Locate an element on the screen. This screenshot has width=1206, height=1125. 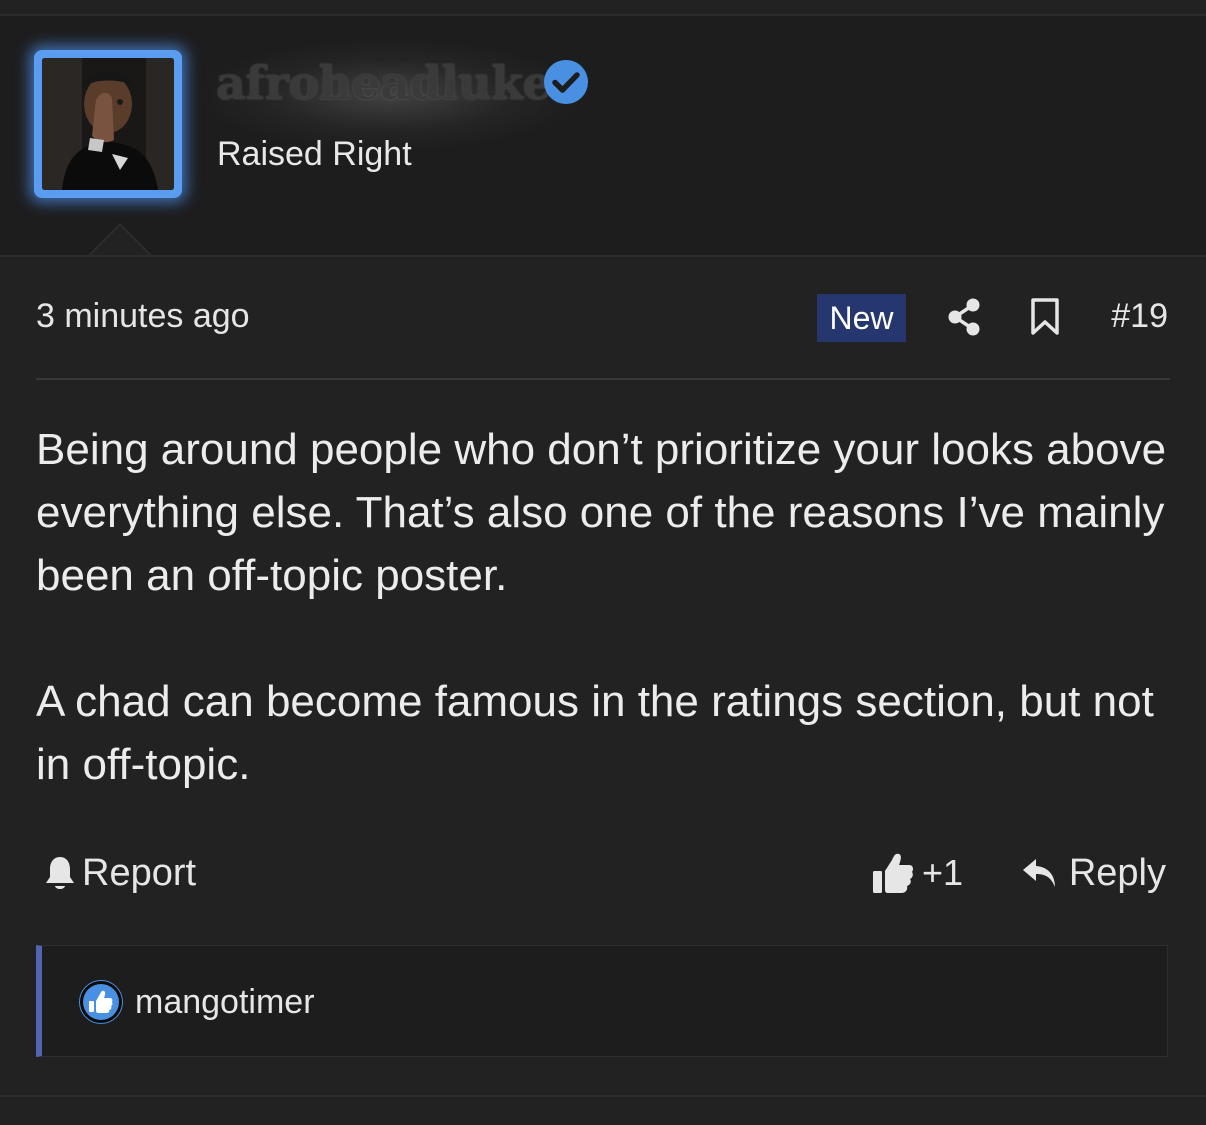
thumbs-up-icon is located at coordinates (893, 873).